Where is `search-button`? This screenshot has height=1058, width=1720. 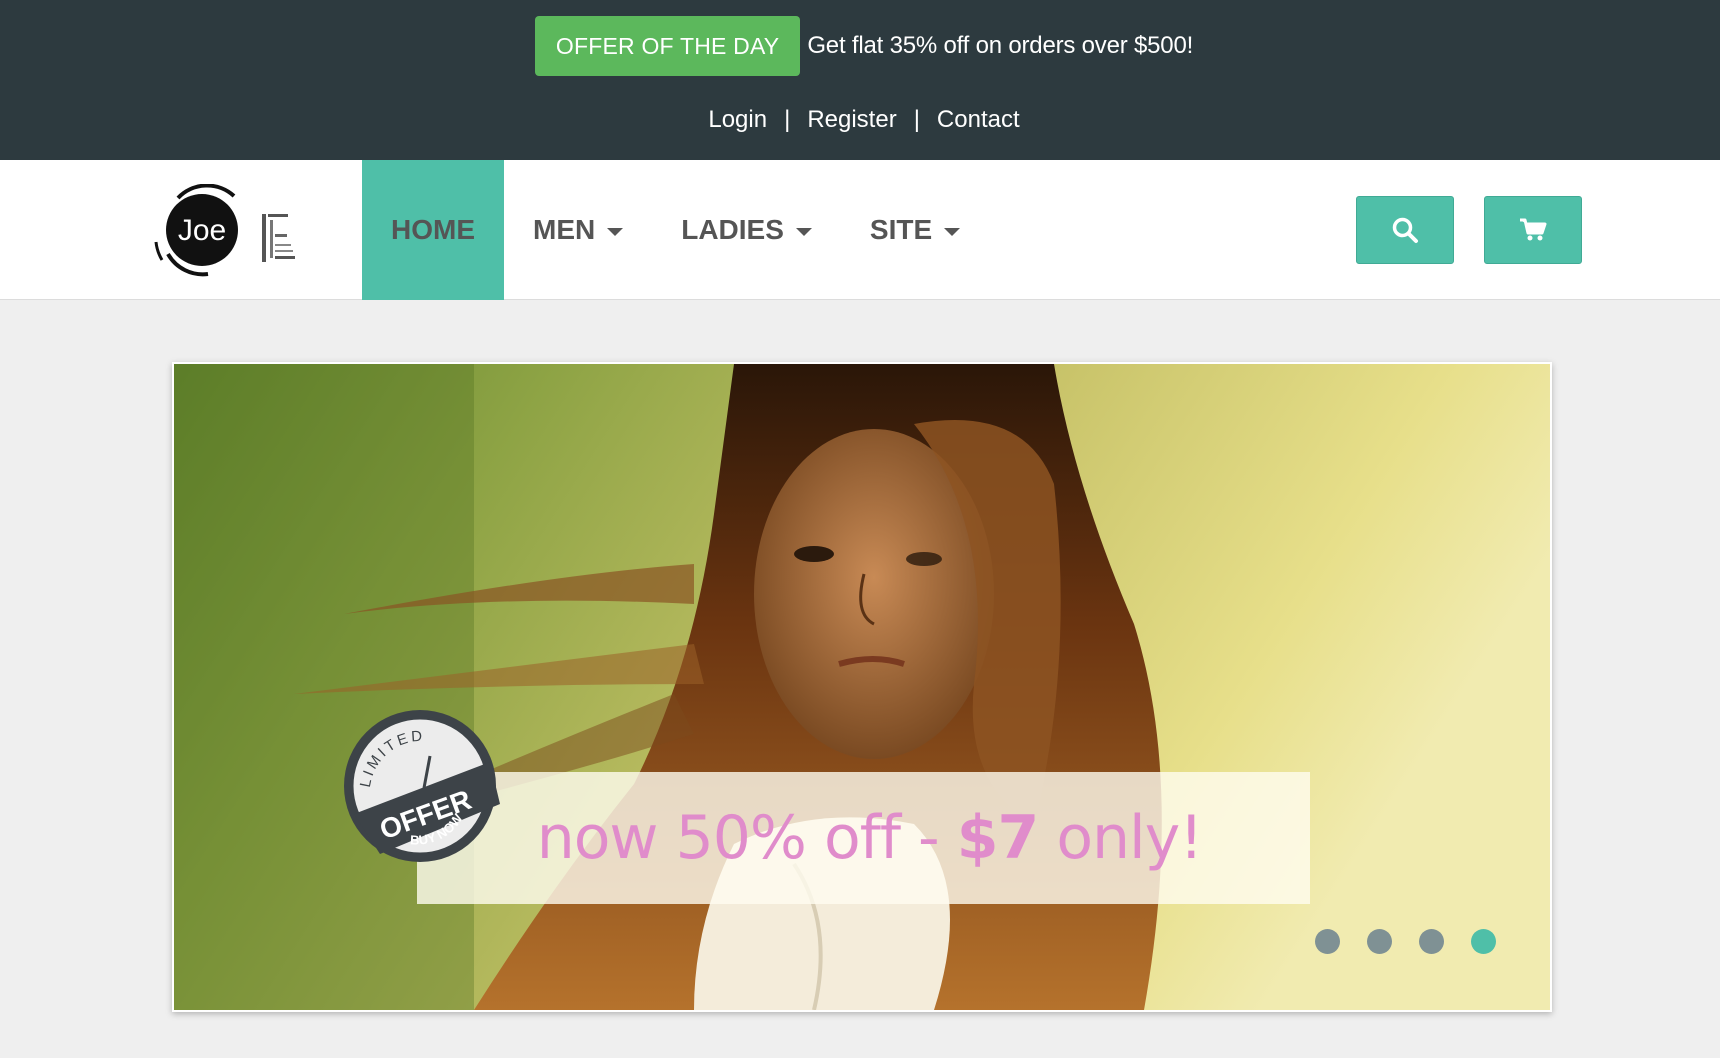
search-button is located at coordinates (1405, 230).